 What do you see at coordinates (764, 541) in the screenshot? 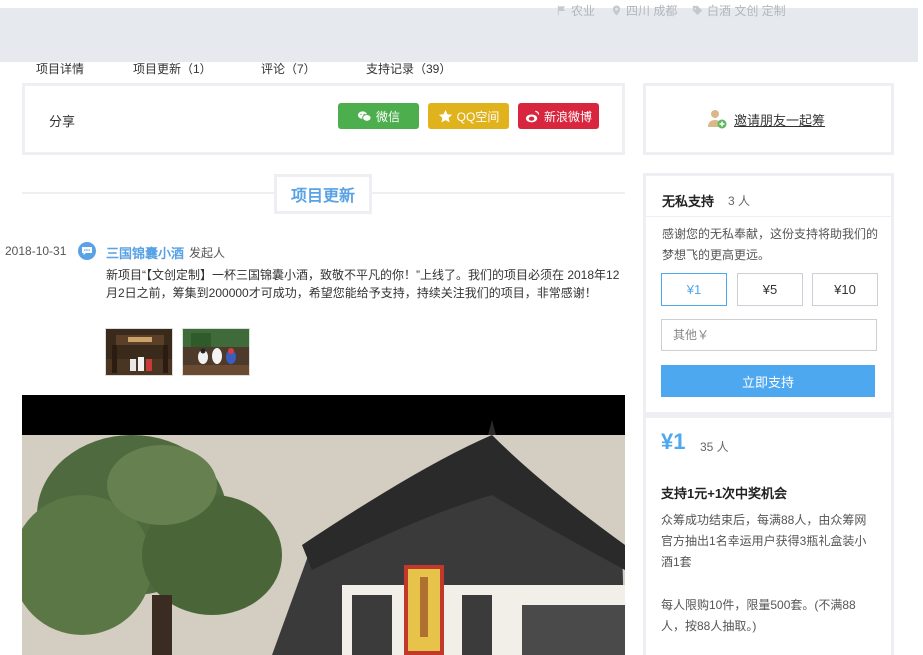
I see `tier-description: 众筹成功结束后，每满88人，由众筹网官方抽出1名幸运用户获得3瓶礼盒装小酒1套` at bounding box center [764, 541].